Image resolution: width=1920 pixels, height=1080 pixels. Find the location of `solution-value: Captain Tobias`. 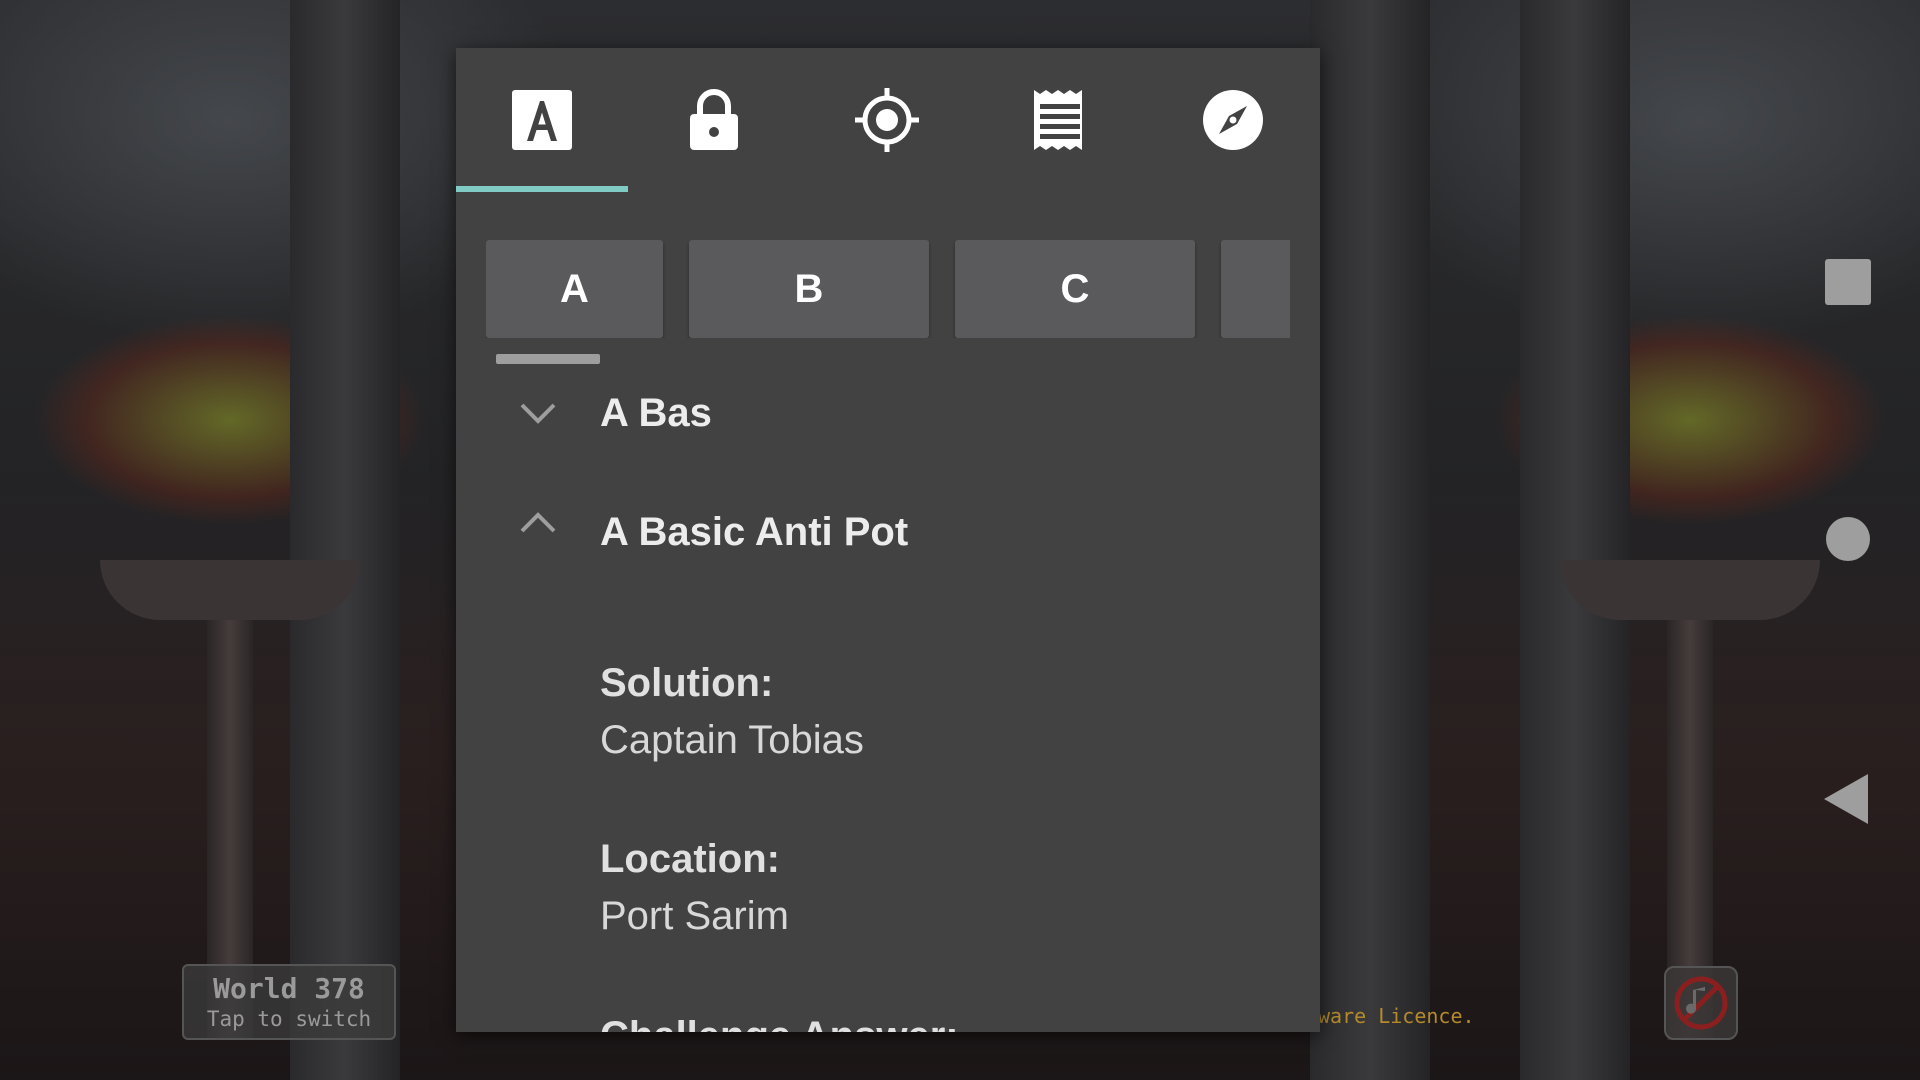

solution-value: Captain Tobias is located at coordinates (732, 740).